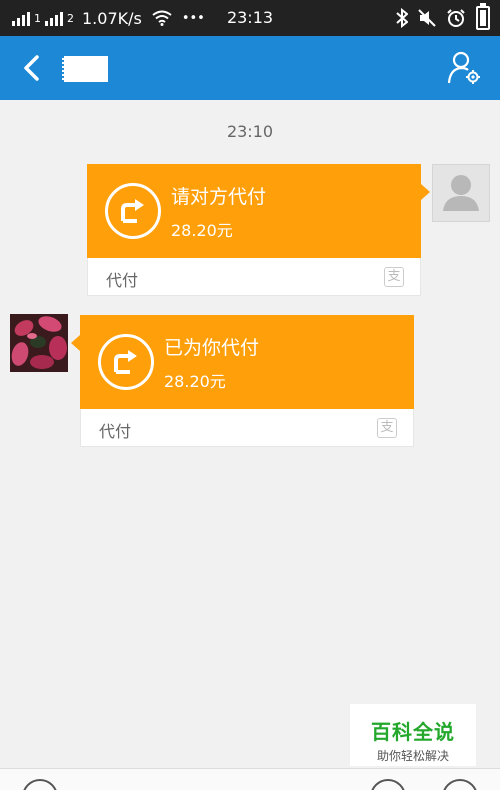 The height and width of the screenshot is (790, 500). I want to click on add-button, so click(460, 784).